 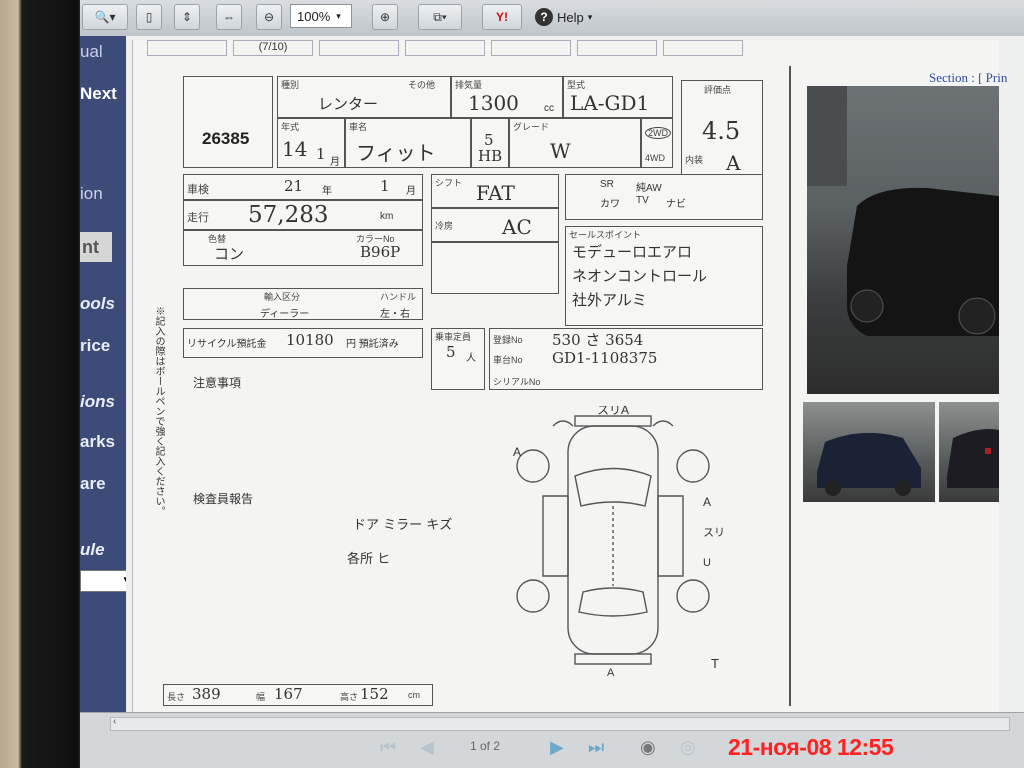 I want to click on model-cell: 型式 LA-GD1, so click(x=618, y=97).